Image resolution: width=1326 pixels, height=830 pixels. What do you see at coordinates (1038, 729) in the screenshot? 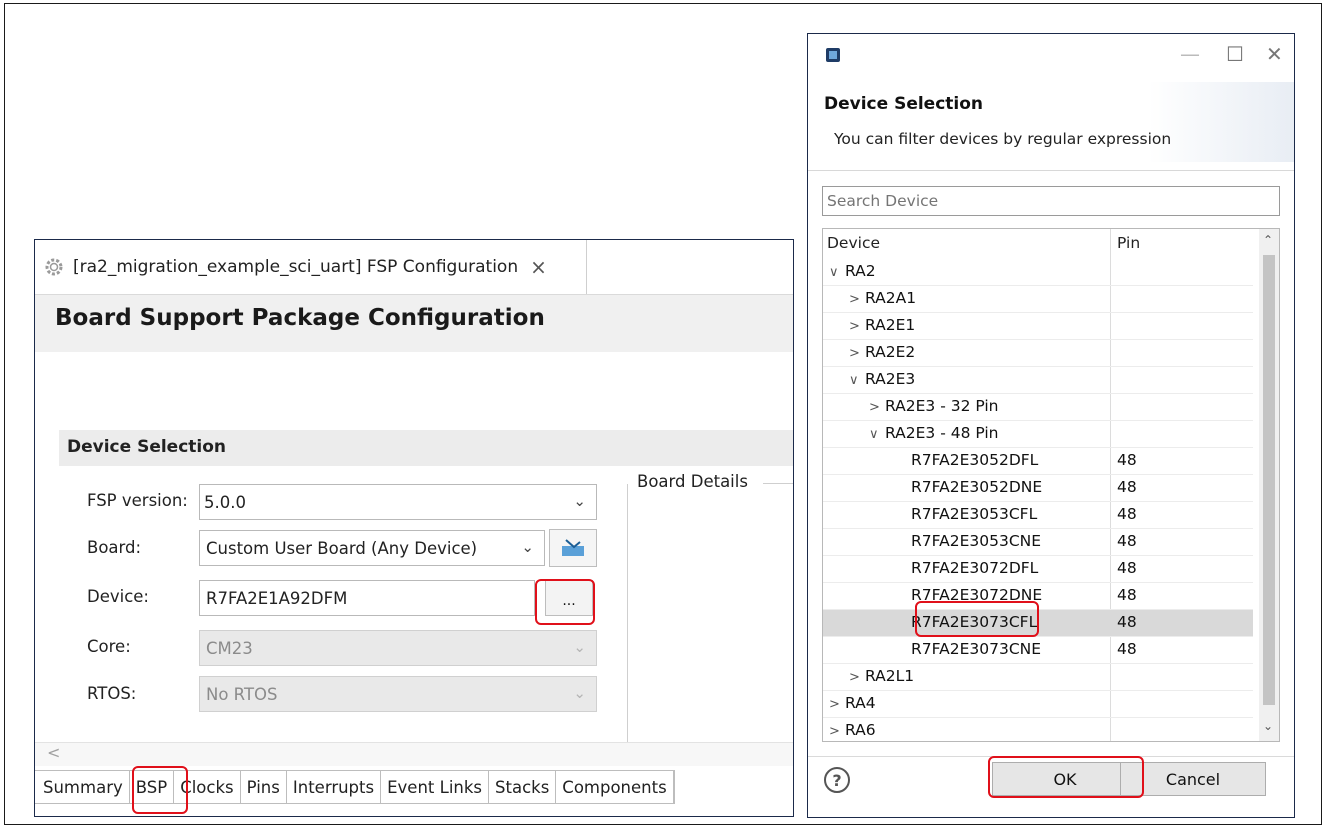
I see `tree-row: > RA6` at bounding box center [1038, 729].